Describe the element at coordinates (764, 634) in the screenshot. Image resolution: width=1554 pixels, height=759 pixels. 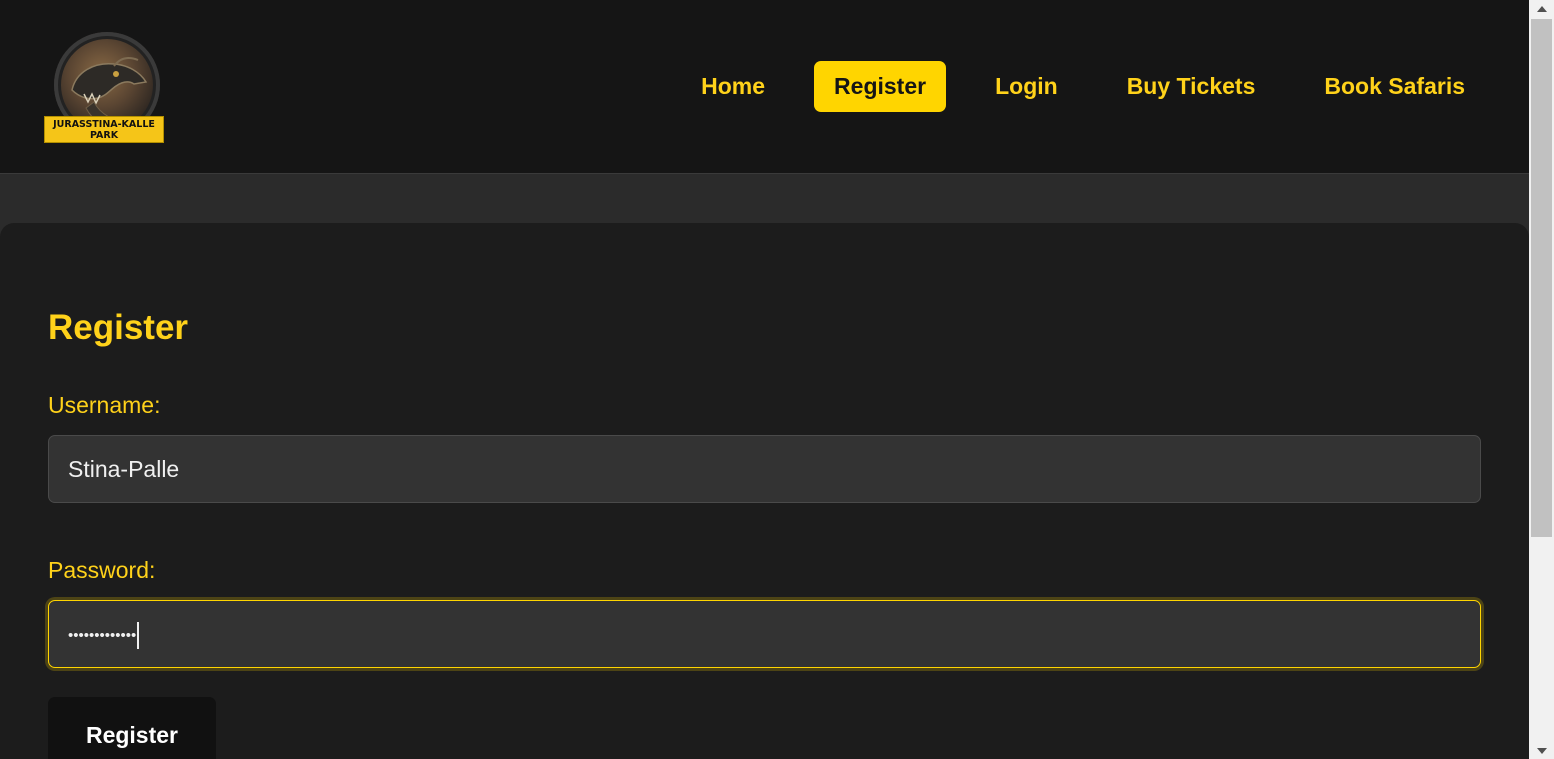
I see `password-input: •••••••••••••` at that location.